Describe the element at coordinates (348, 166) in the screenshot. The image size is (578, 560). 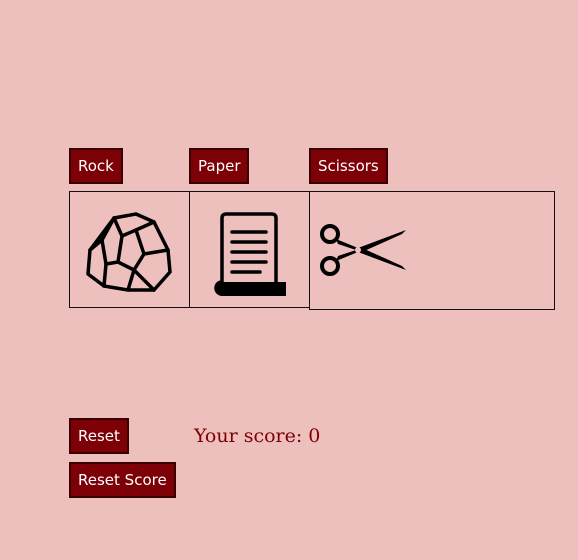
I see `scissors-button: Scissors` at that location.